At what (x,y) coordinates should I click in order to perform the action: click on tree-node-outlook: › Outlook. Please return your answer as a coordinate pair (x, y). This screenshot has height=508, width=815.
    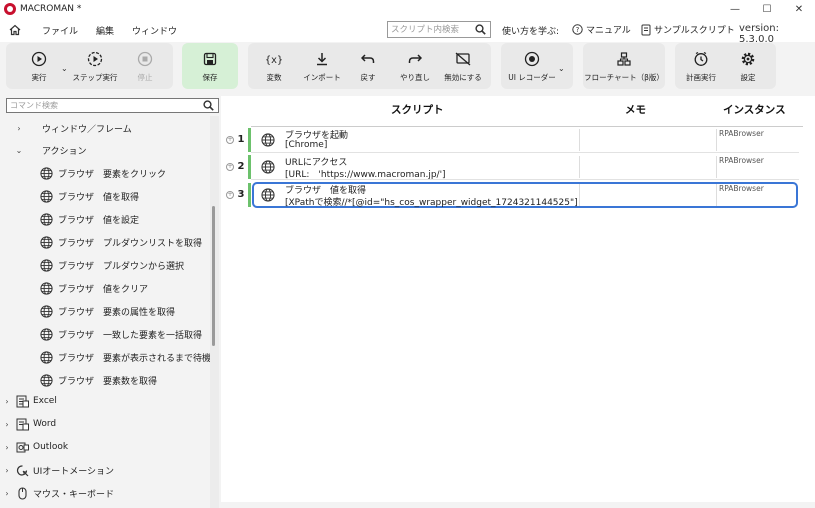
    Looking at the image, I should click on (35, 447).